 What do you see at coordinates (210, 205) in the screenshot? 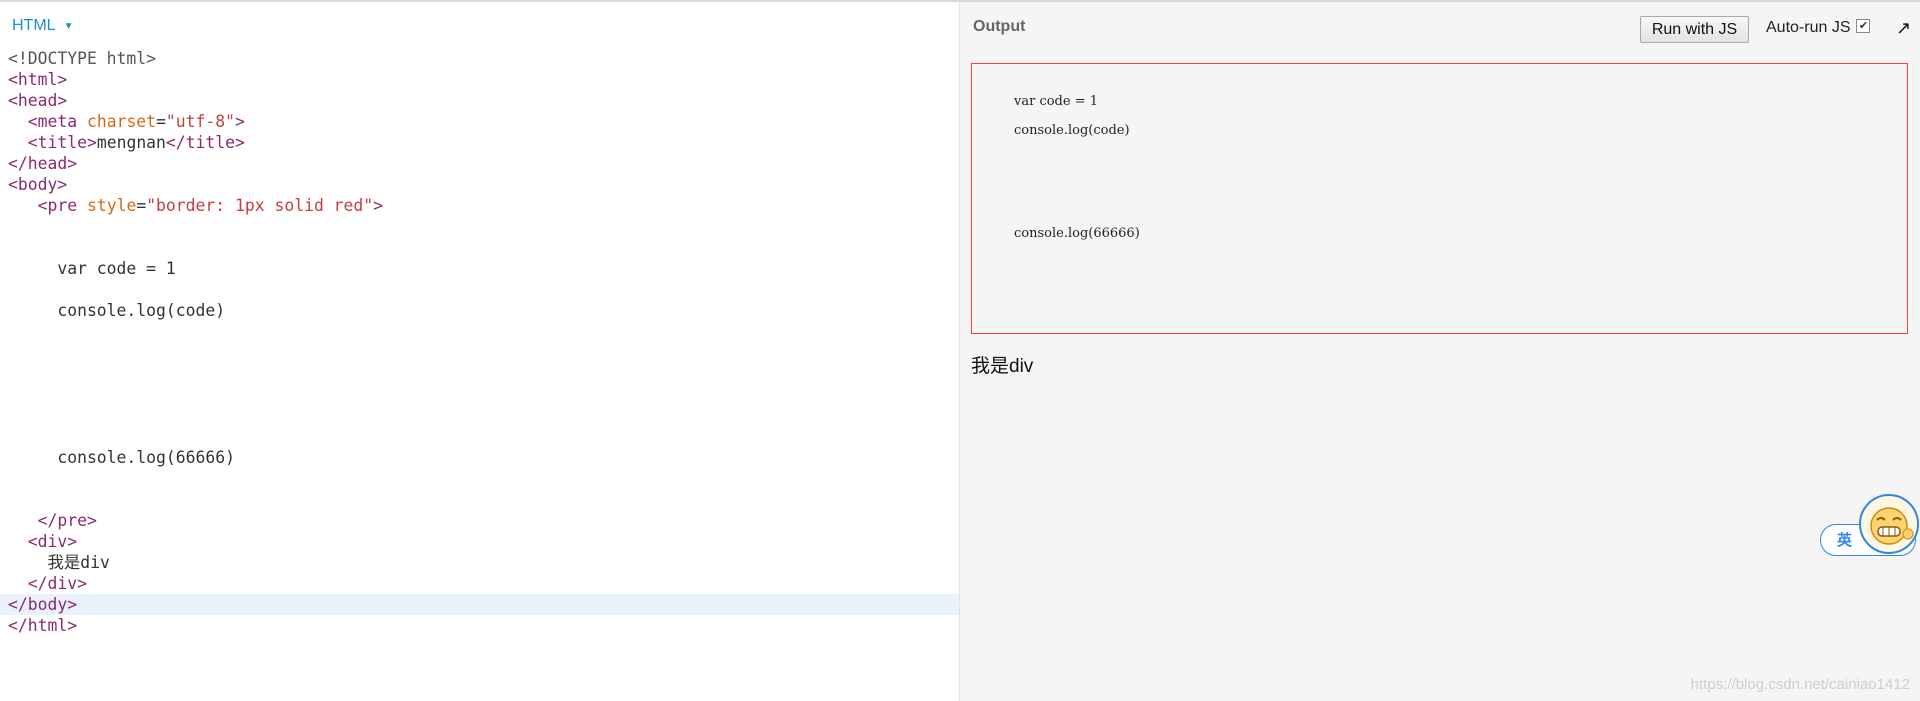
I see `pre-tag-line: <pre style="border: 1px solid red">` at bounding box center [210, 205].